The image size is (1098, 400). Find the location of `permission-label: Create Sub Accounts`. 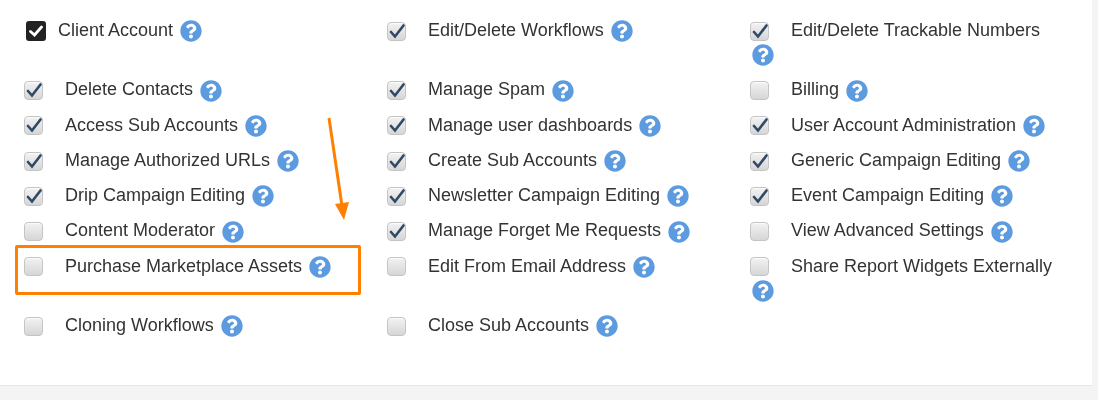

permission-label: Create Sub Accounts is located at coordinates (513, 159).